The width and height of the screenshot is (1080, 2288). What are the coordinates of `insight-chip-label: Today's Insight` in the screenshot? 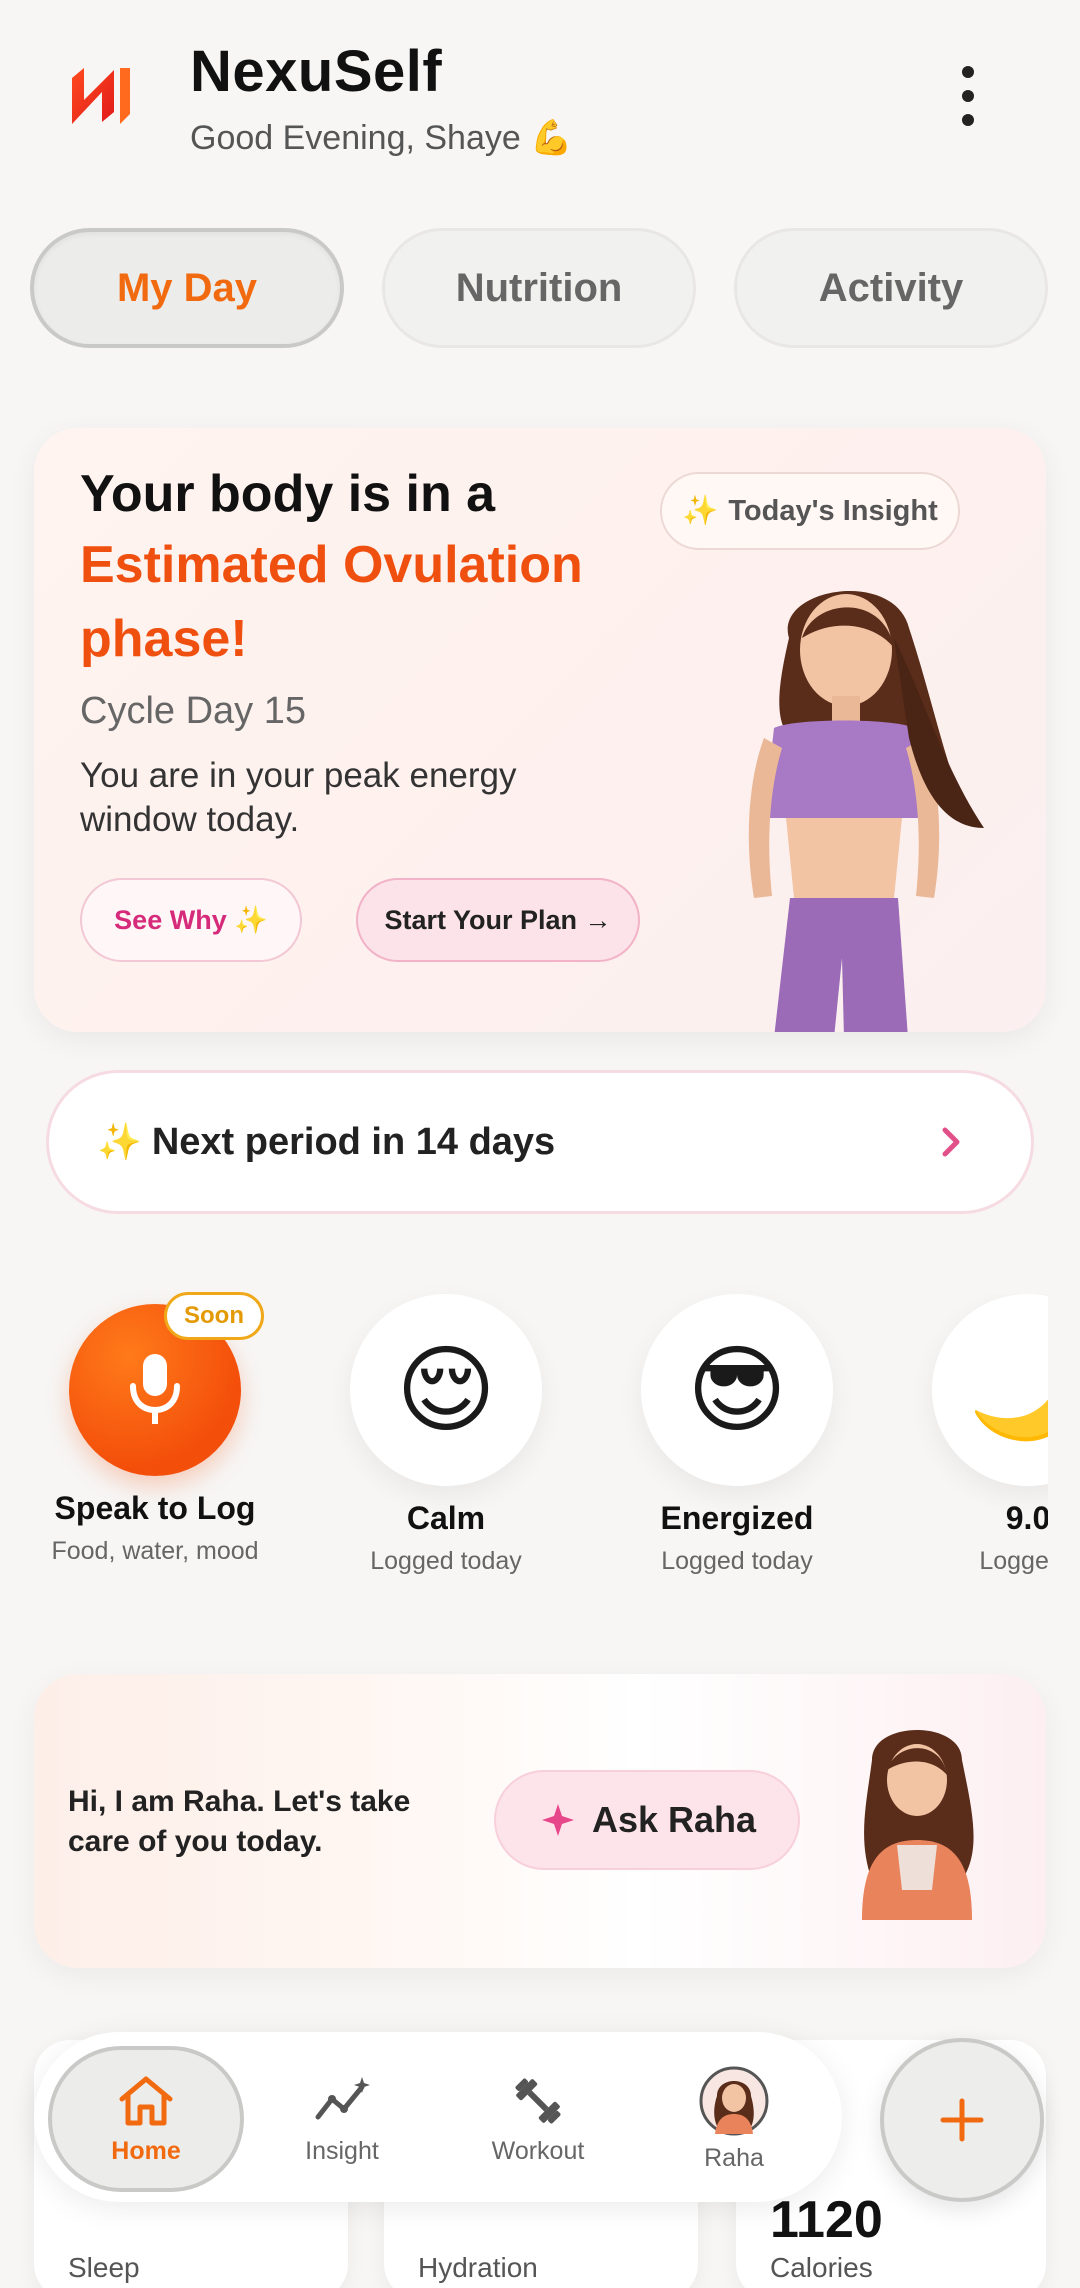 It's located at (833, 510).